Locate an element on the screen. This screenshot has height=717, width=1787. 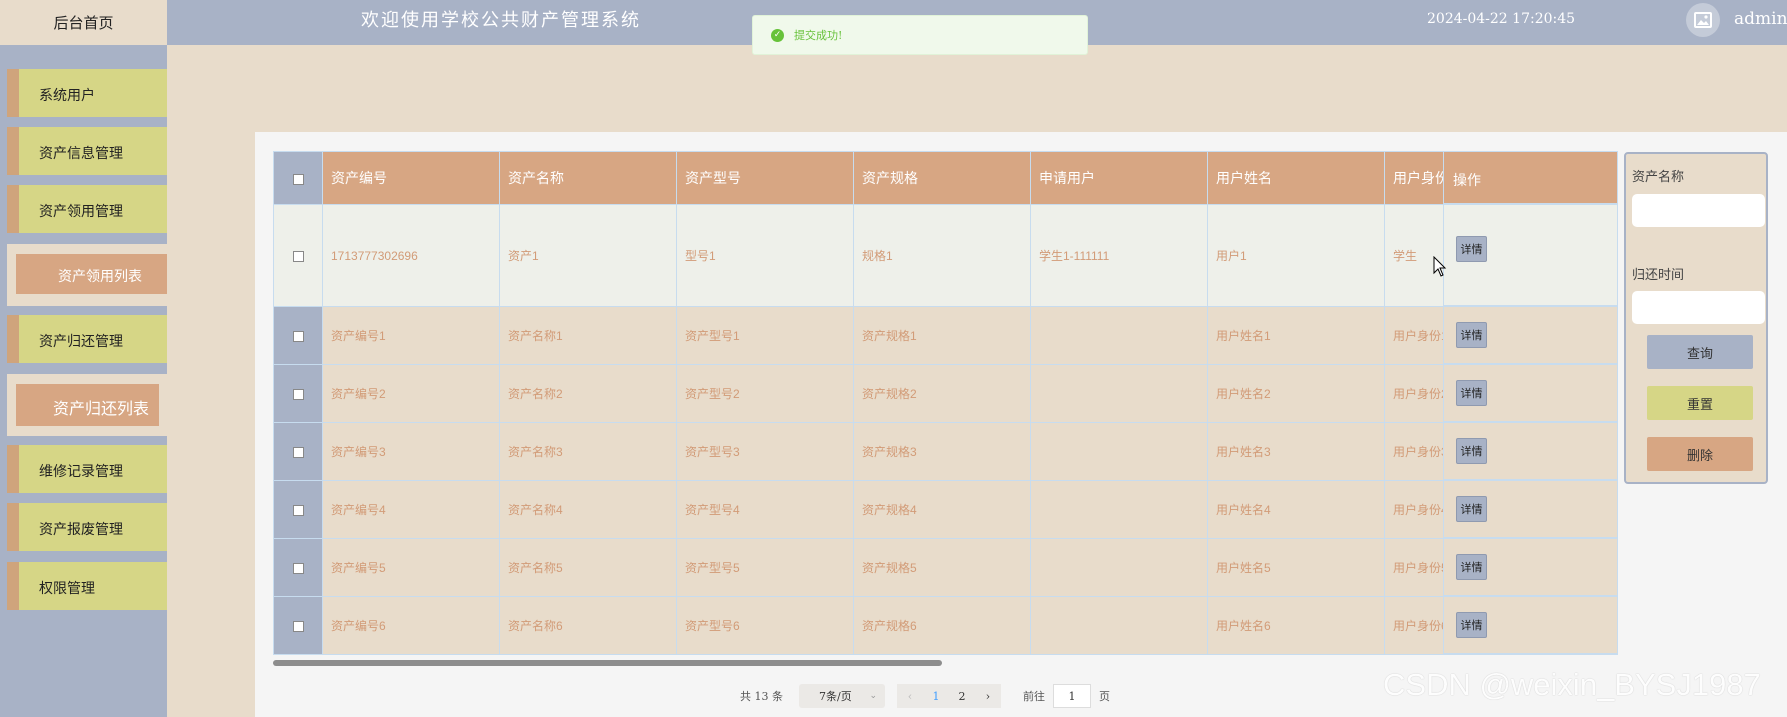
page-size-value: 7条/页 is located at coordinates (835, 696).